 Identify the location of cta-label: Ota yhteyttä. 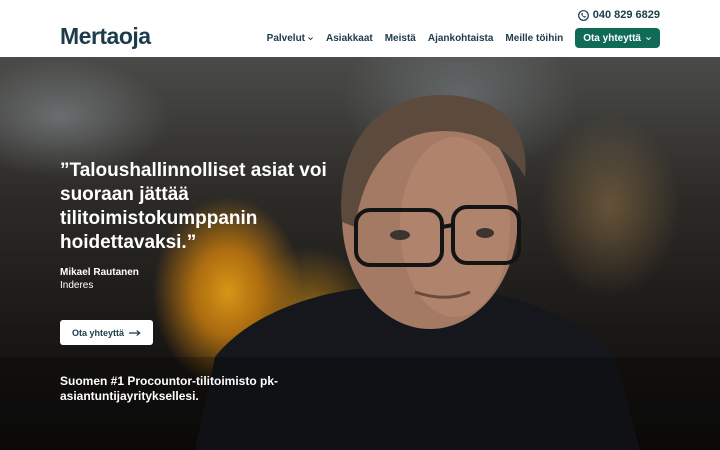
(612, 38).